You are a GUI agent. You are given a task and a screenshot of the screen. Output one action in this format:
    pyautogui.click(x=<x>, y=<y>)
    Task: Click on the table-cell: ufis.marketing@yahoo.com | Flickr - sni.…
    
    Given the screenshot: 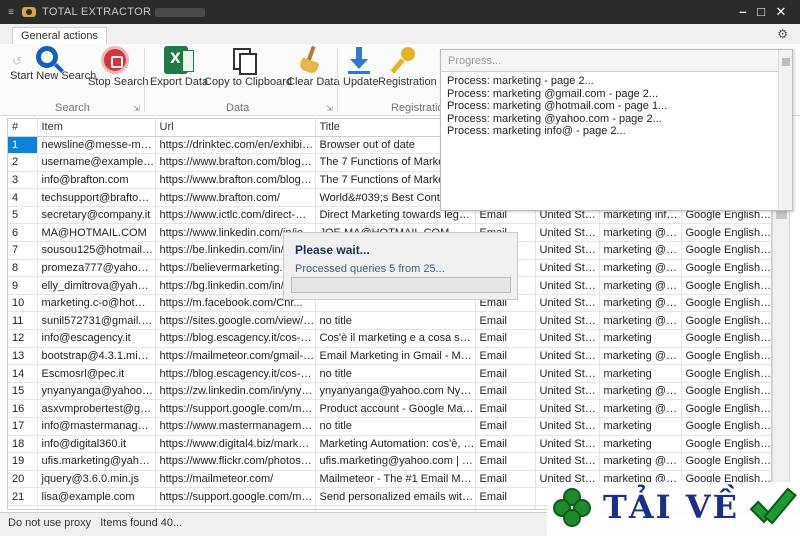 What is the action you would take?
    pyautogui.click(x=395, y=461)
    